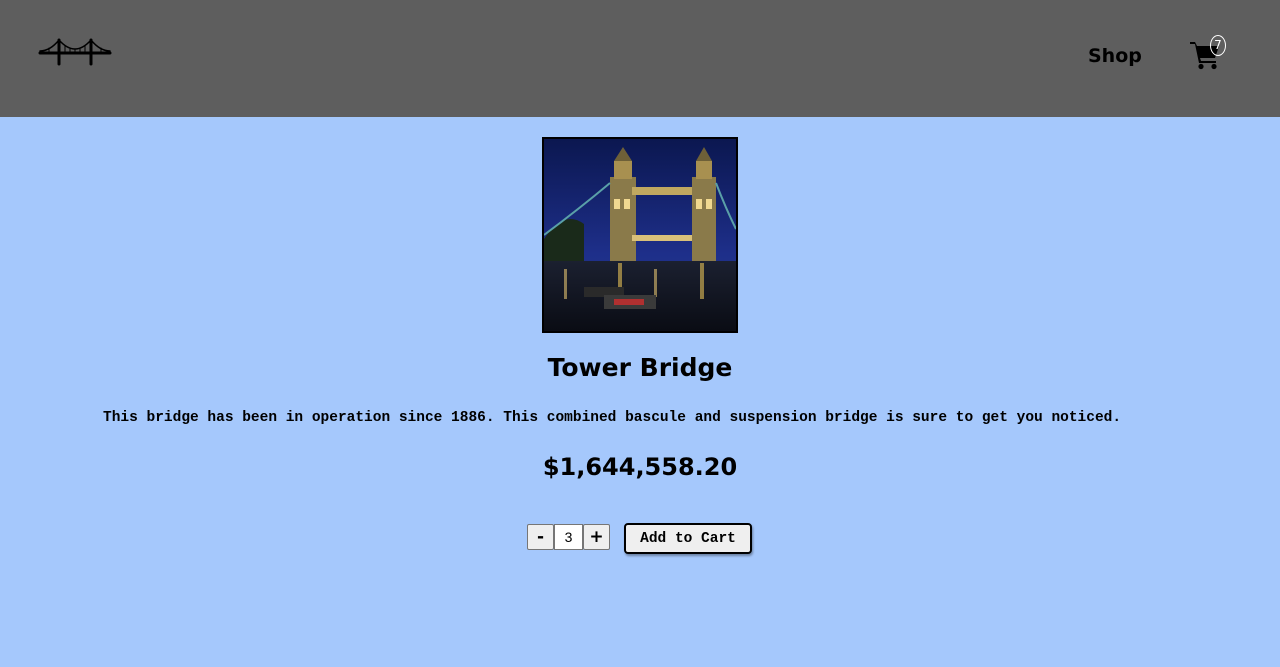 The width and height of the screenshot is (1280, 667). Describe the element at coordinates (640, 235) in the screenshot. I see `product-image` at that location.